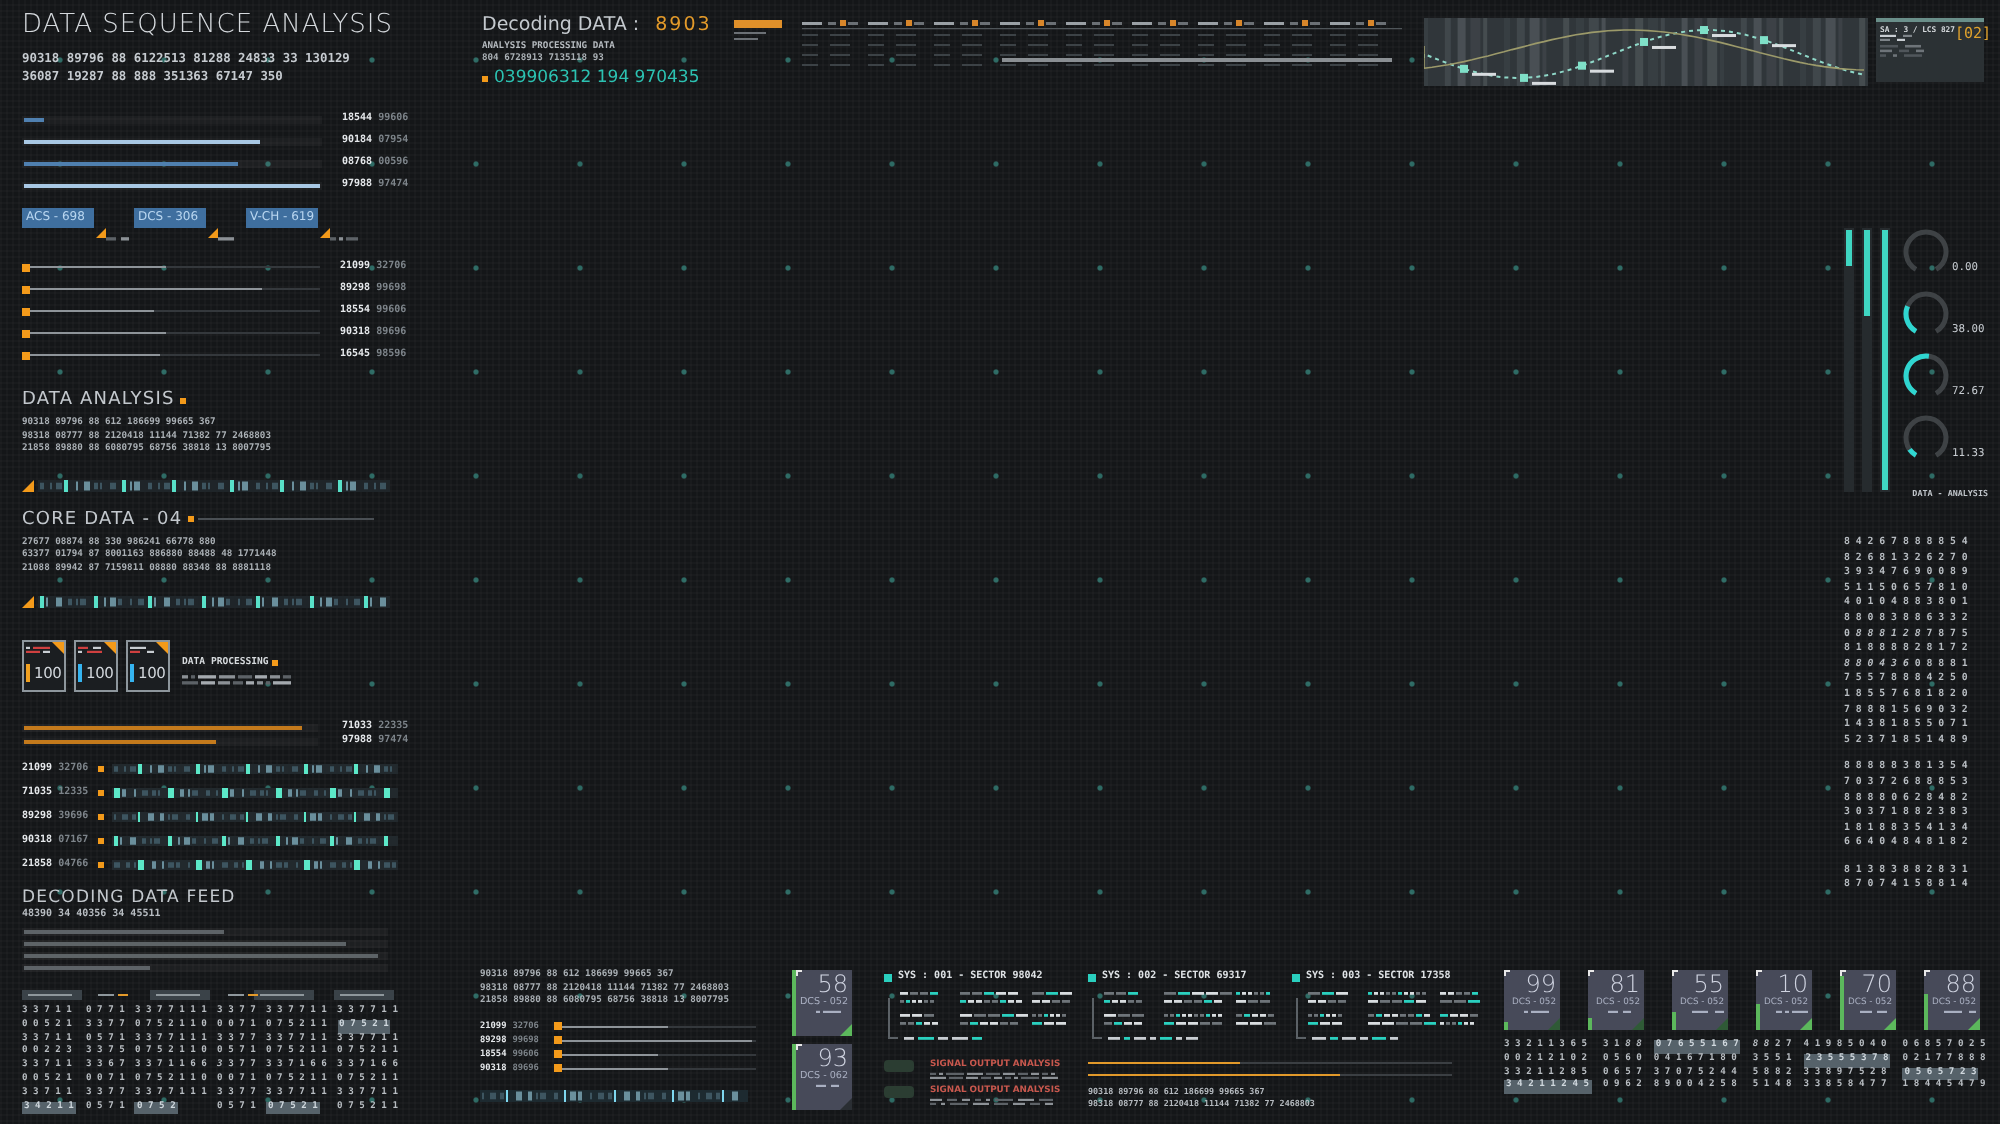 This screenshot has height=1124, width=2000. What do you see at coordinates (832, 1059) in the screenshot?
I see `card-value: 93` at bounding box center [832, 1059].